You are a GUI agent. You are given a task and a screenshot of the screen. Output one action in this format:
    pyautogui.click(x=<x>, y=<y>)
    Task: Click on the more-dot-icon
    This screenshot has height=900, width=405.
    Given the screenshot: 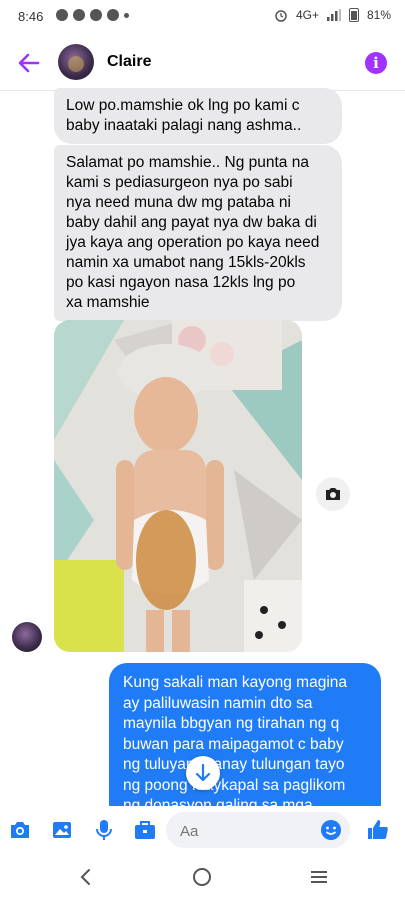 What is the action you would take?
    pyautogui.click(x=126, y=15)
    